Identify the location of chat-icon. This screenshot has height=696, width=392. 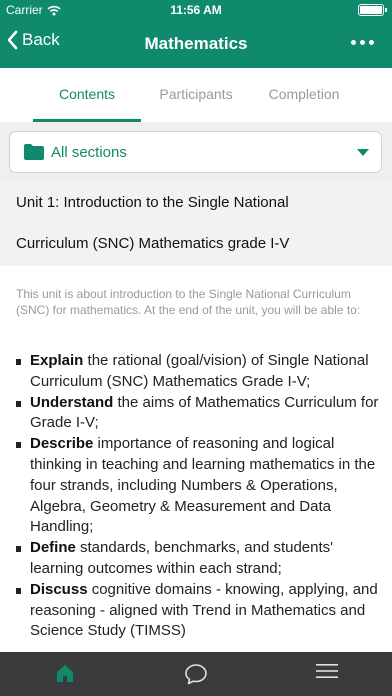
(196, 674).